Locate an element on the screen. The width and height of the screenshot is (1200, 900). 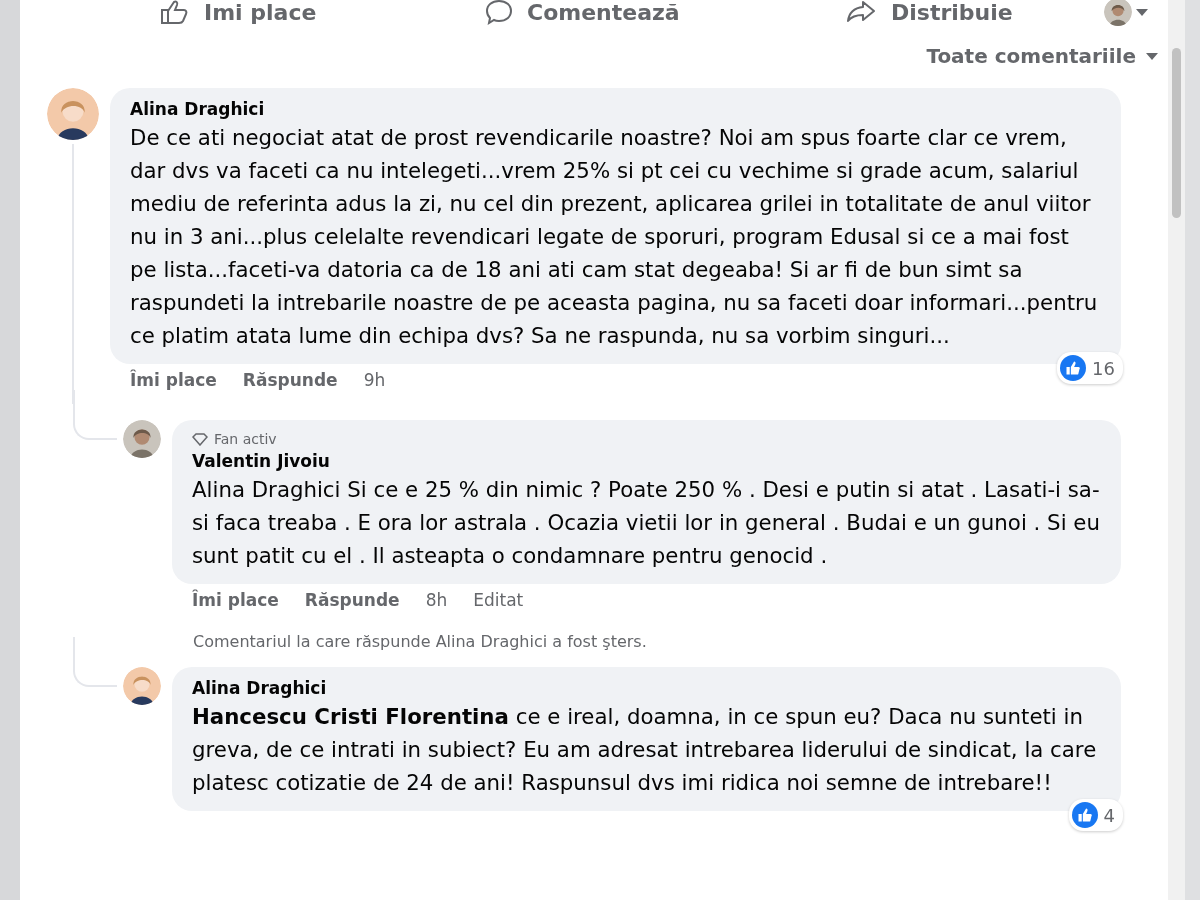
reaction-count: 16 is located at coordinates (1090, 368).